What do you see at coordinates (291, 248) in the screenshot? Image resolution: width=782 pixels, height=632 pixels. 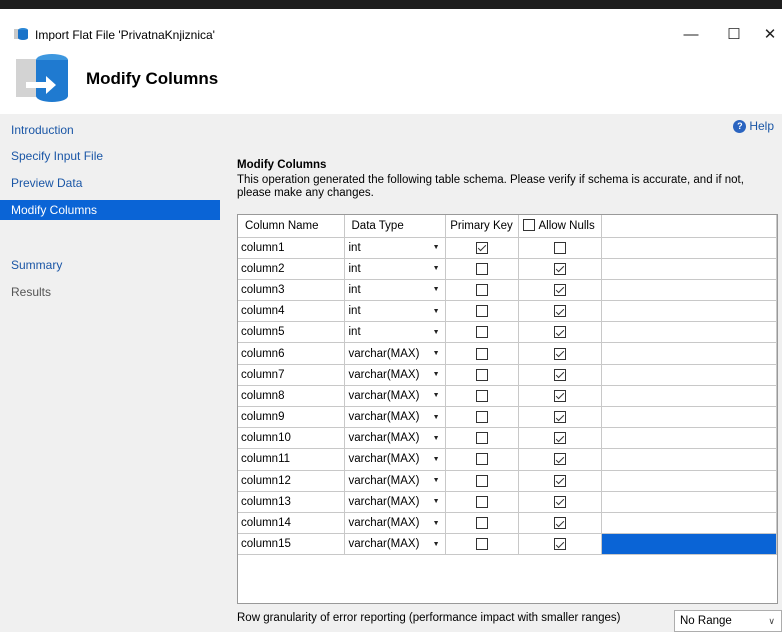 I see `cell-column-name: column1` at bounding box center [291, 248].